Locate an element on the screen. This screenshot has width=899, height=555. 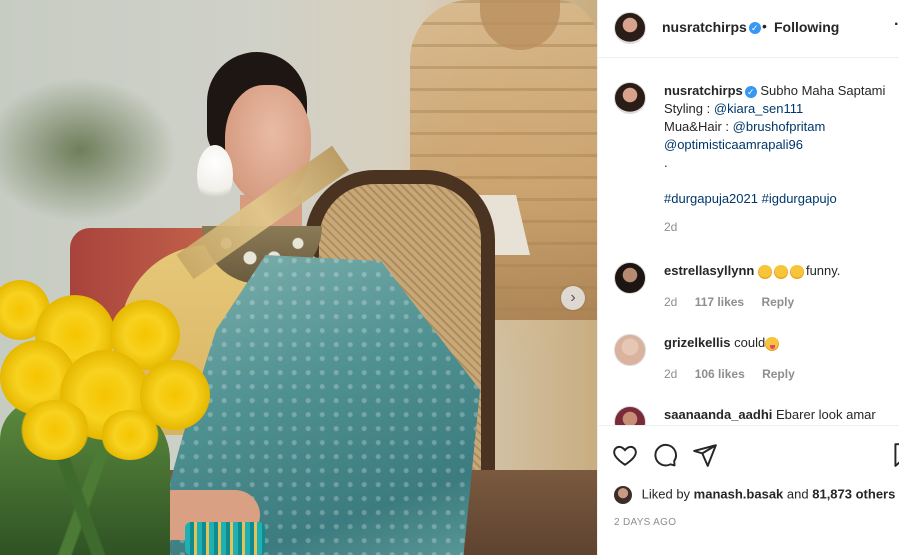
share-icon is located at coordinates (705, 455).